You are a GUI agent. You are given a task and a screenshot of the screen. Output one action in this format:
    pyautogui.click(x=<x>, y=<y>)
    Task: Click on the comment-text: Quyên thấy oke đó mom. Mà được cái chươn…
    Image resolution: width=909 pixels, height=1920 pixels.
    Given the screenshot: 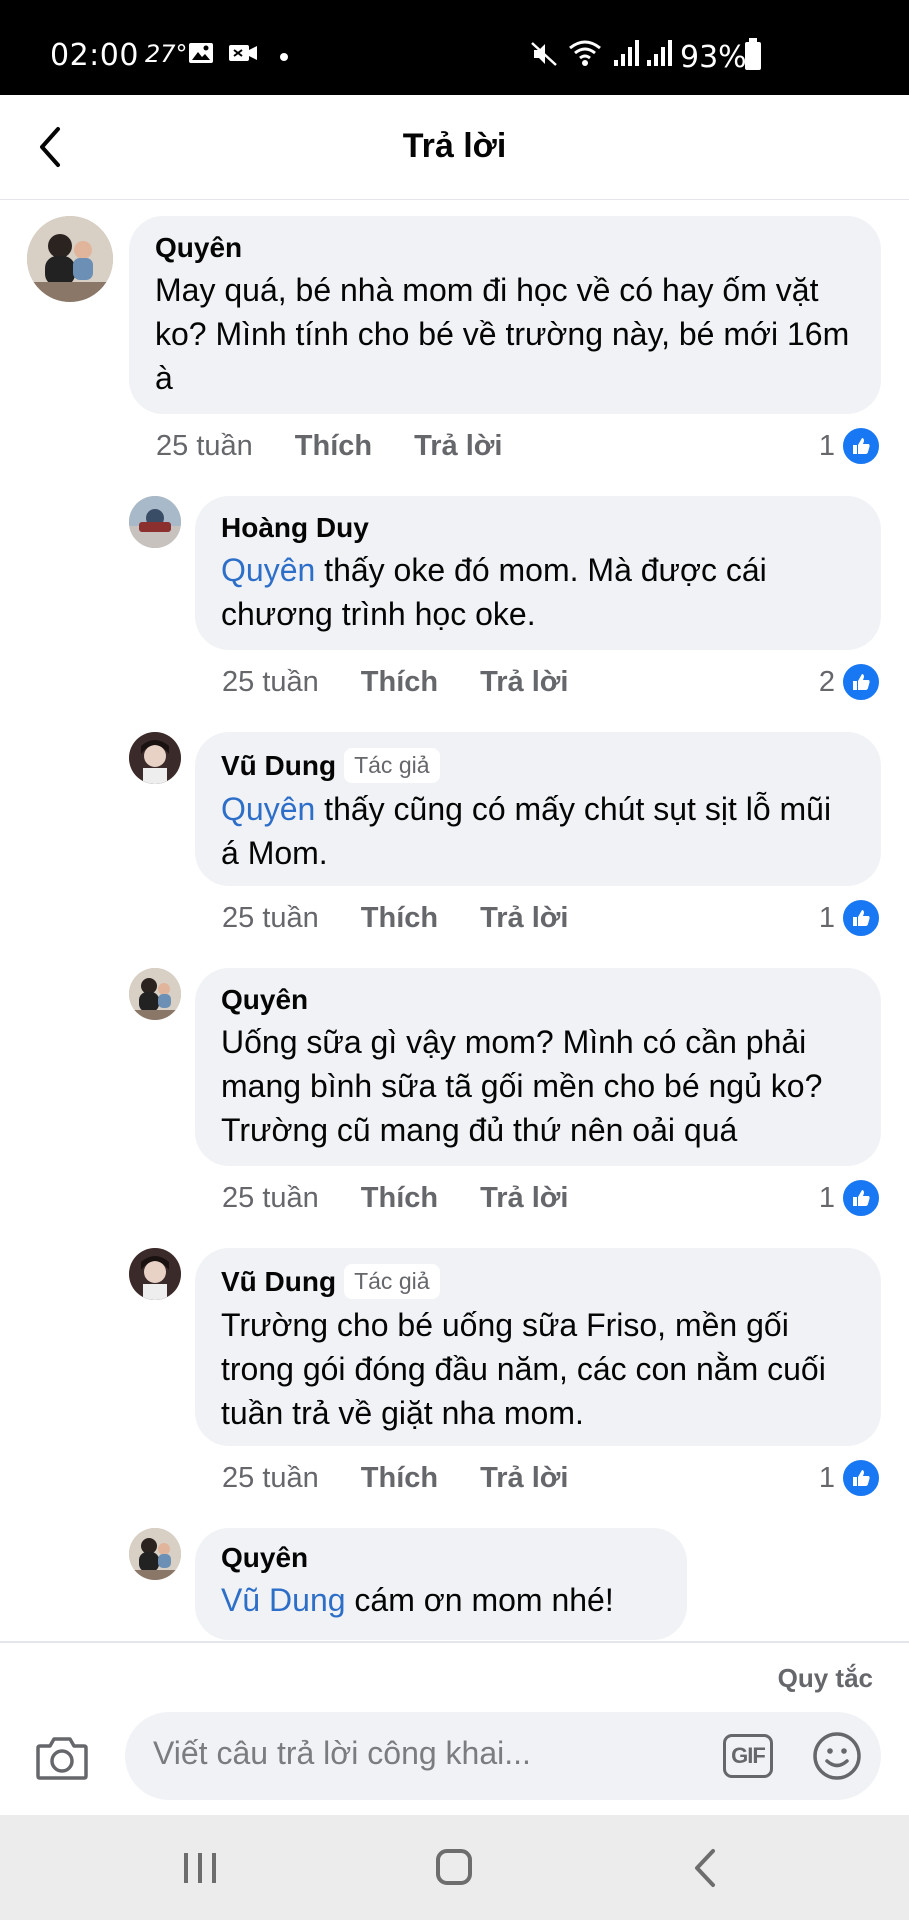 What is the action you would take?
    pyautogui.click(x=538, y=592)
    